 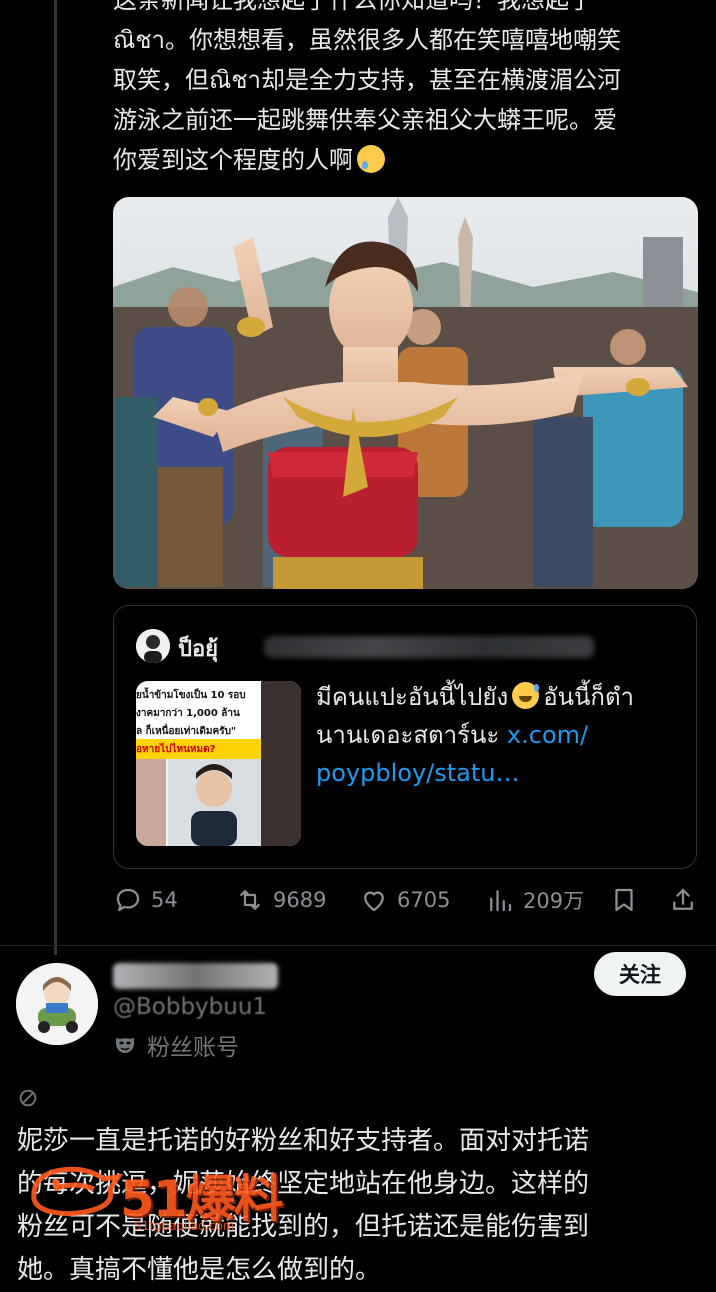 What do you see at coordinates (365, 120) in the screenshot?
I see `tweet-text-line: 游泳之前还一起跳舞供奉父亲祖父大蟒王呢。爱` at bounding box center [365, 120].